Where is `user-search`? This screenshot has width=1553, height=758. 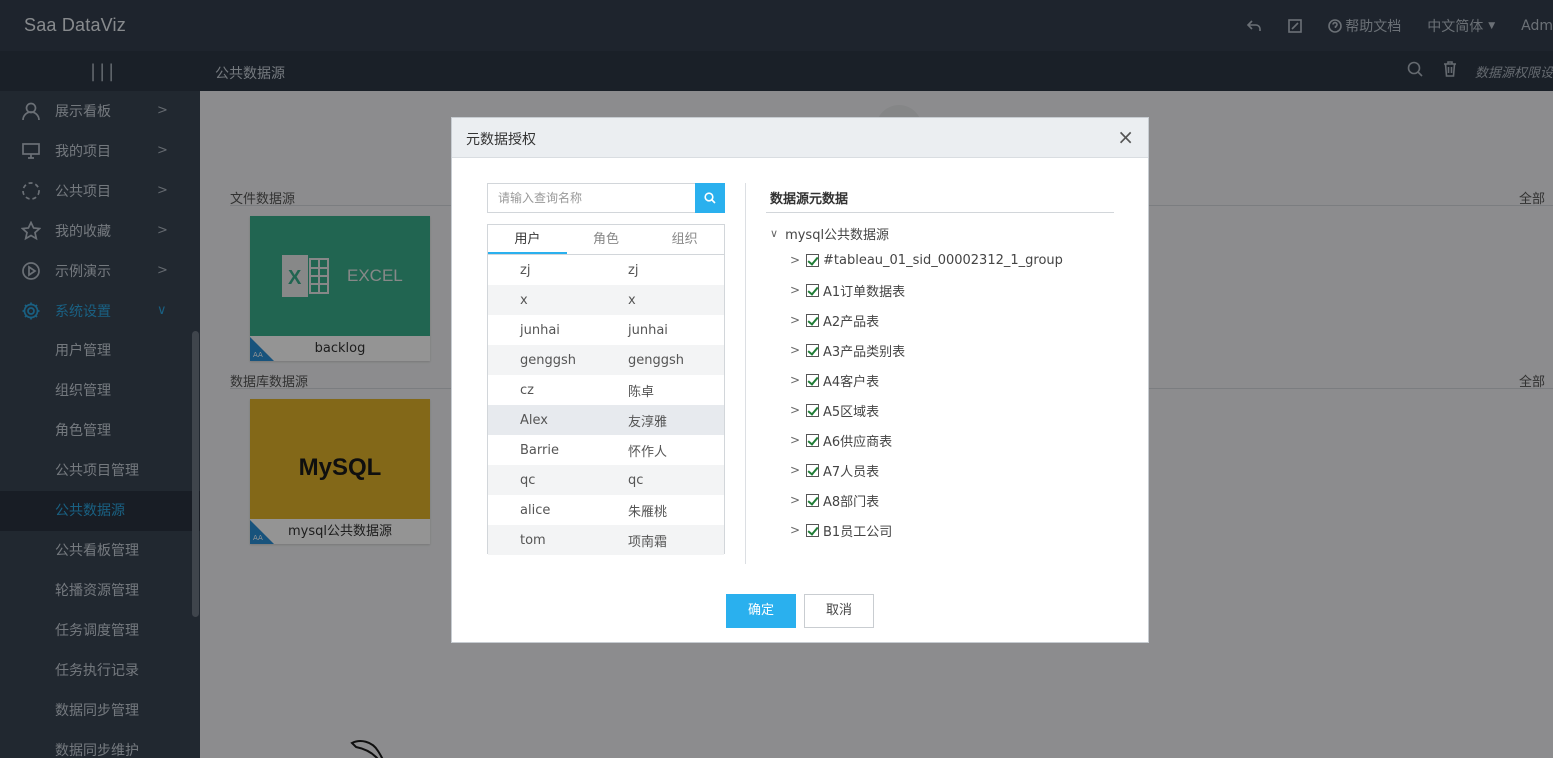 user-search is located at coordinates (606, 198).